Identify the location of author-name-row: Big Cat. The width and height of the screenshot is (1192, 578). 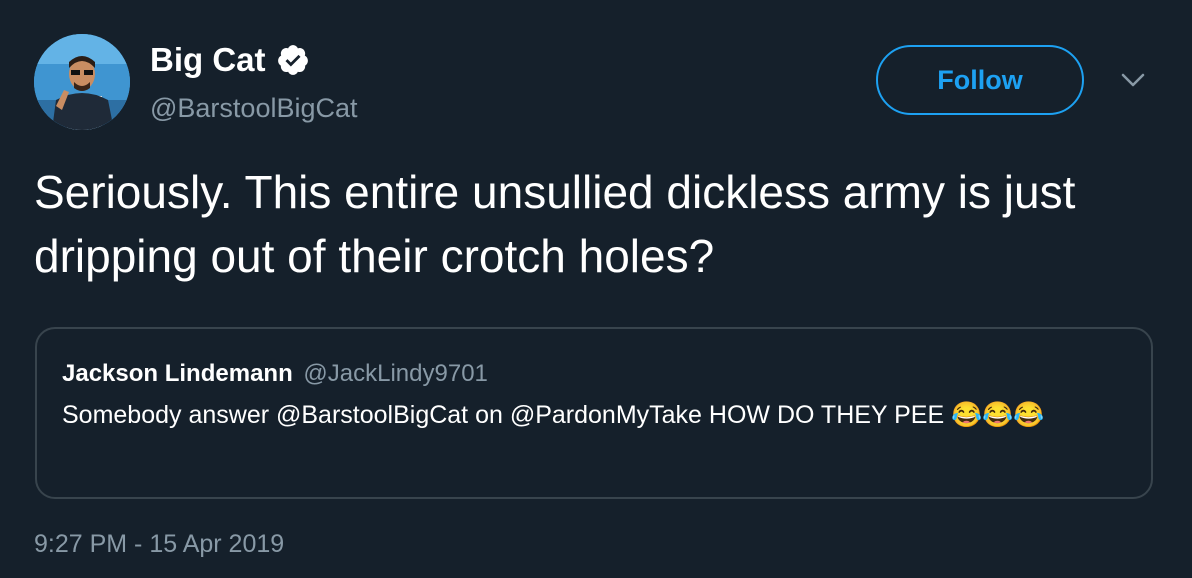
(230, 60).